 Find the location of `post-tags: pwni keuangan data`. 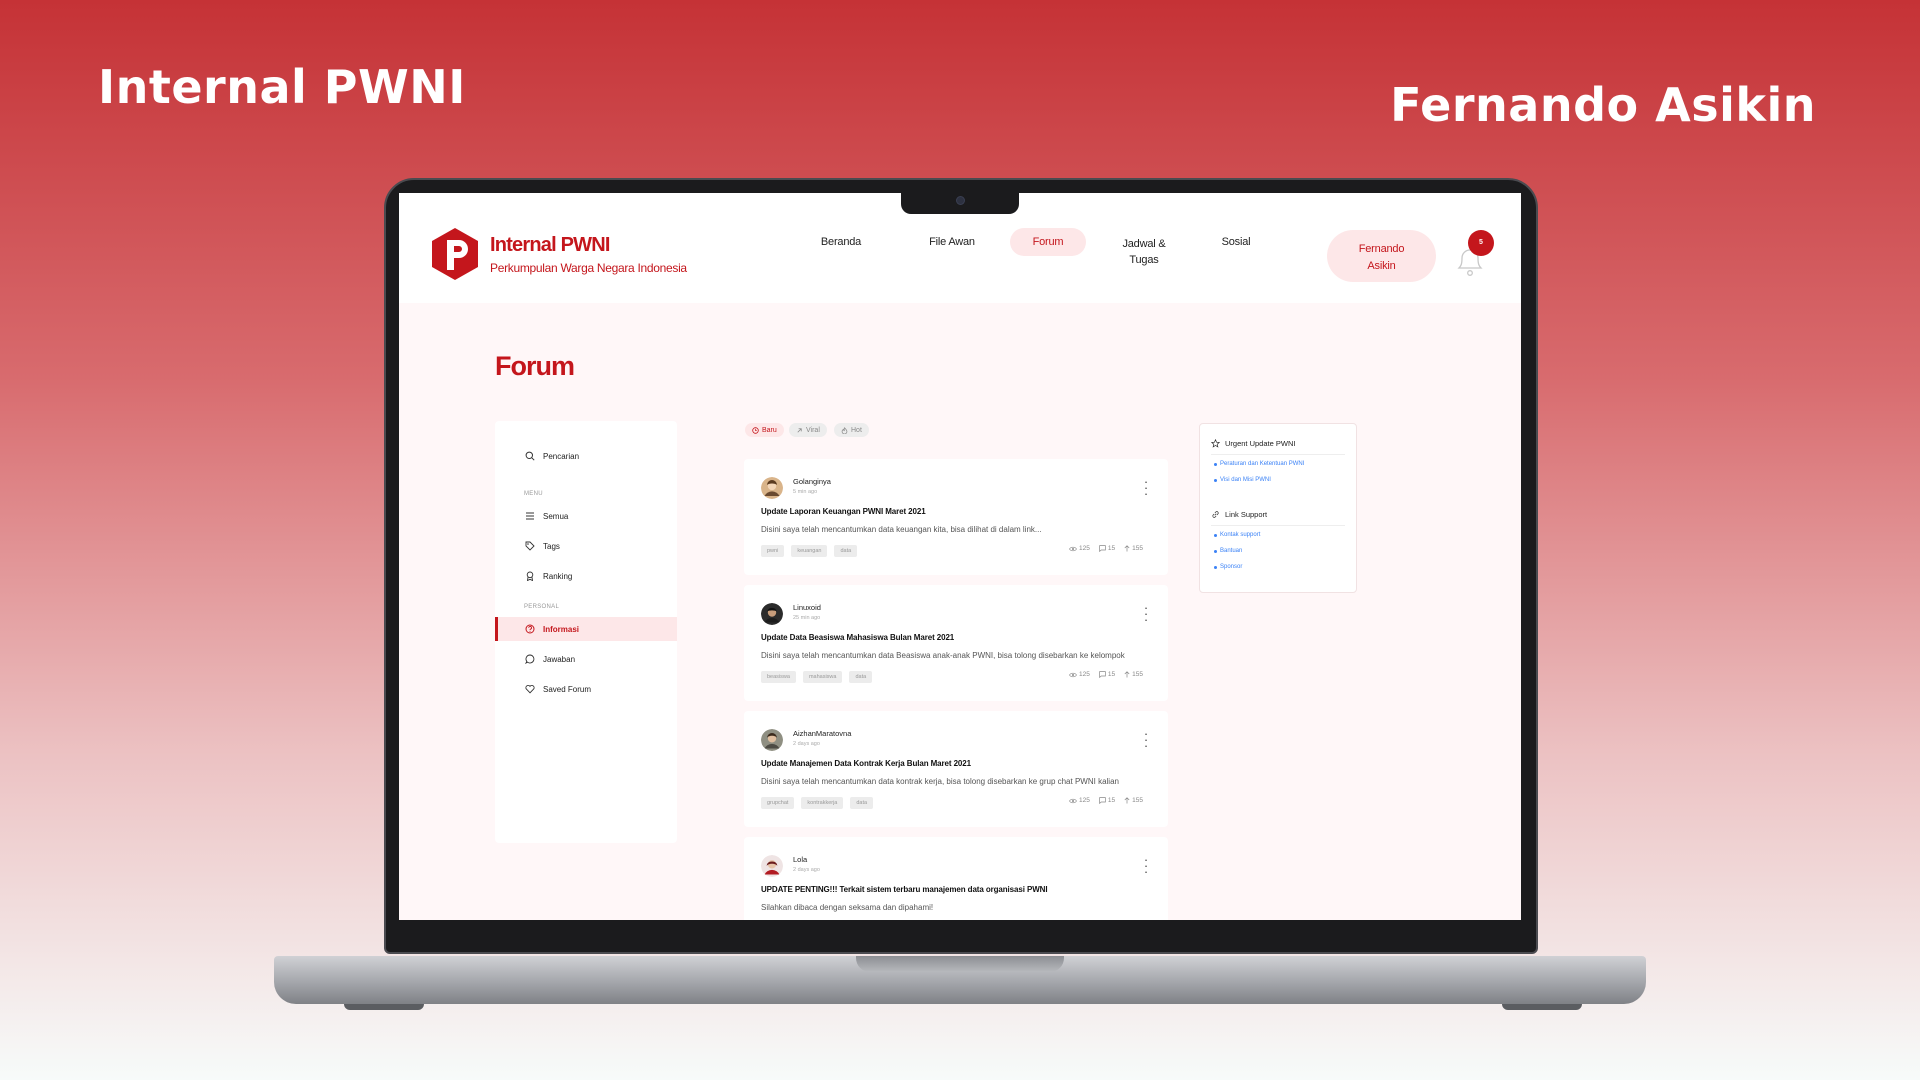

post-tags: pwni keuangan data is located at coordinates (809, 551).